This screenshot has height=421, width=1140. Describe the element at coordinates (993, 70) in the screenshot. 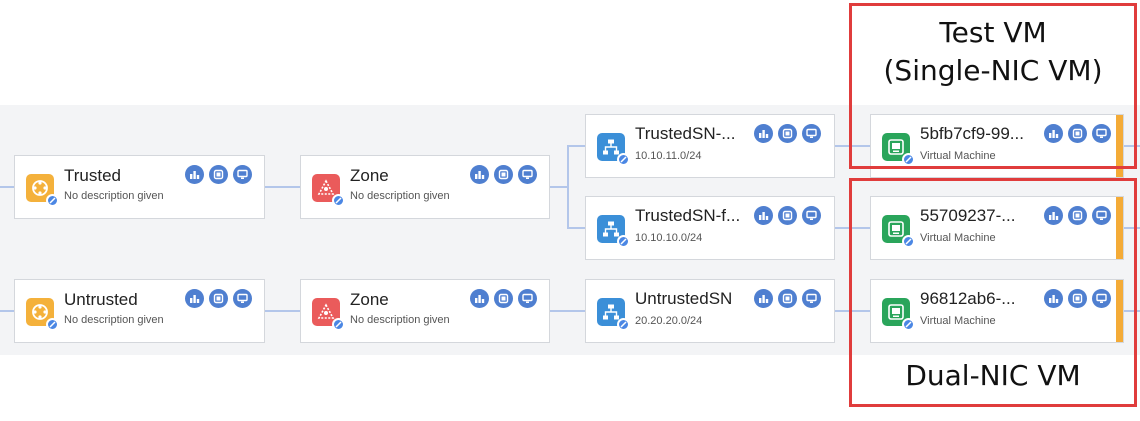

I see `callout-test-vm-line2: (Single-NIC VM)` at that location.